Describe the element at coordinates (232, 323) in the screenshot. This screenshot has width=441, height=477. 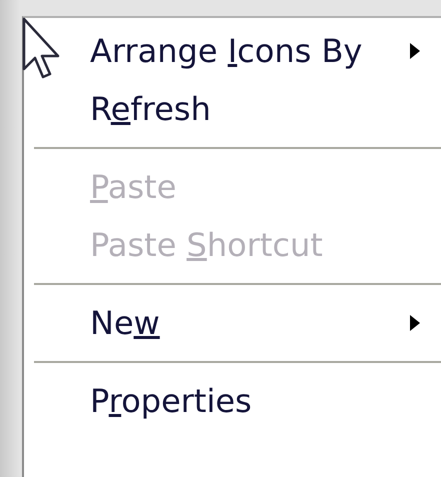
I see `menu-item: New` at that location.